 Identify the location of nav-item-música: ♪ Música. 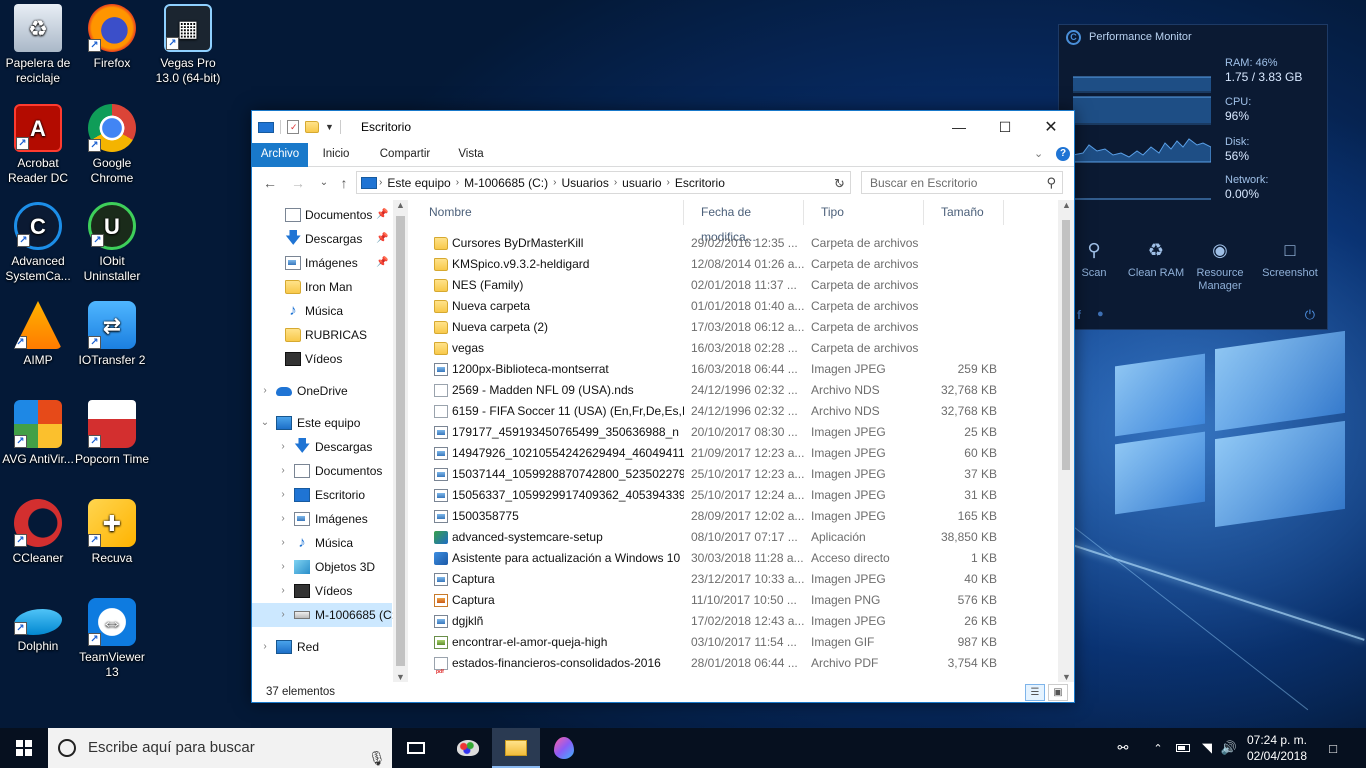
(322, 311).